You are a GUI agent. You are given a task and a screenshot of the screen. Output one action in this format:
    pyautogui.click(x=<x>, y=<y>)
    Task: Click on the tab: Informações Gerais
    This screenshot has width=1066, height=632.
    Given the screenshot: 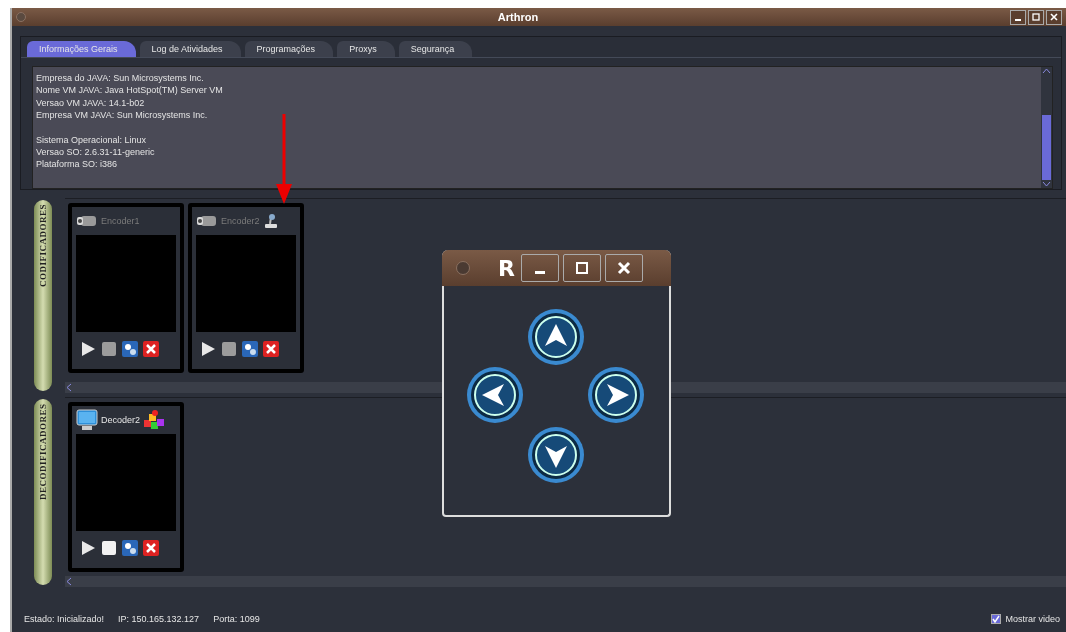 What is the action you would take?
    pyautogui.click(x=81, y=49)
    